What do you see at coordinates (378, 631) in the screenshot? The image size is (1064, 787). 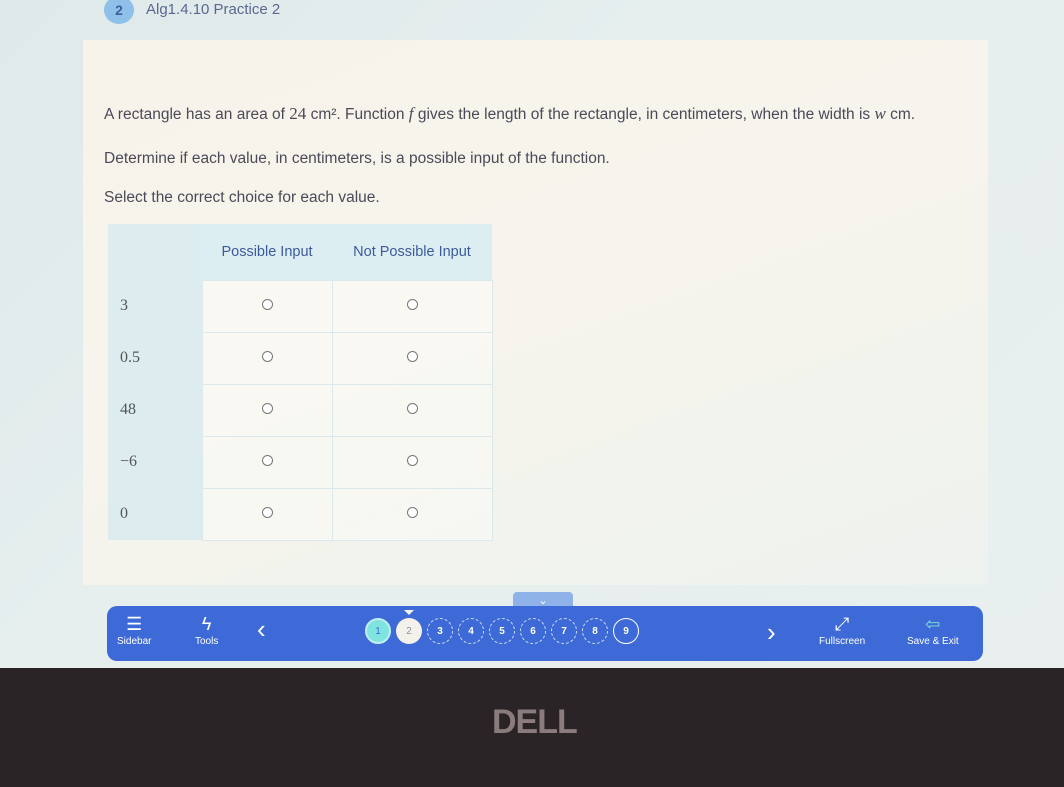 I see `page-button-1: 1` at bounding box center [378, 631].